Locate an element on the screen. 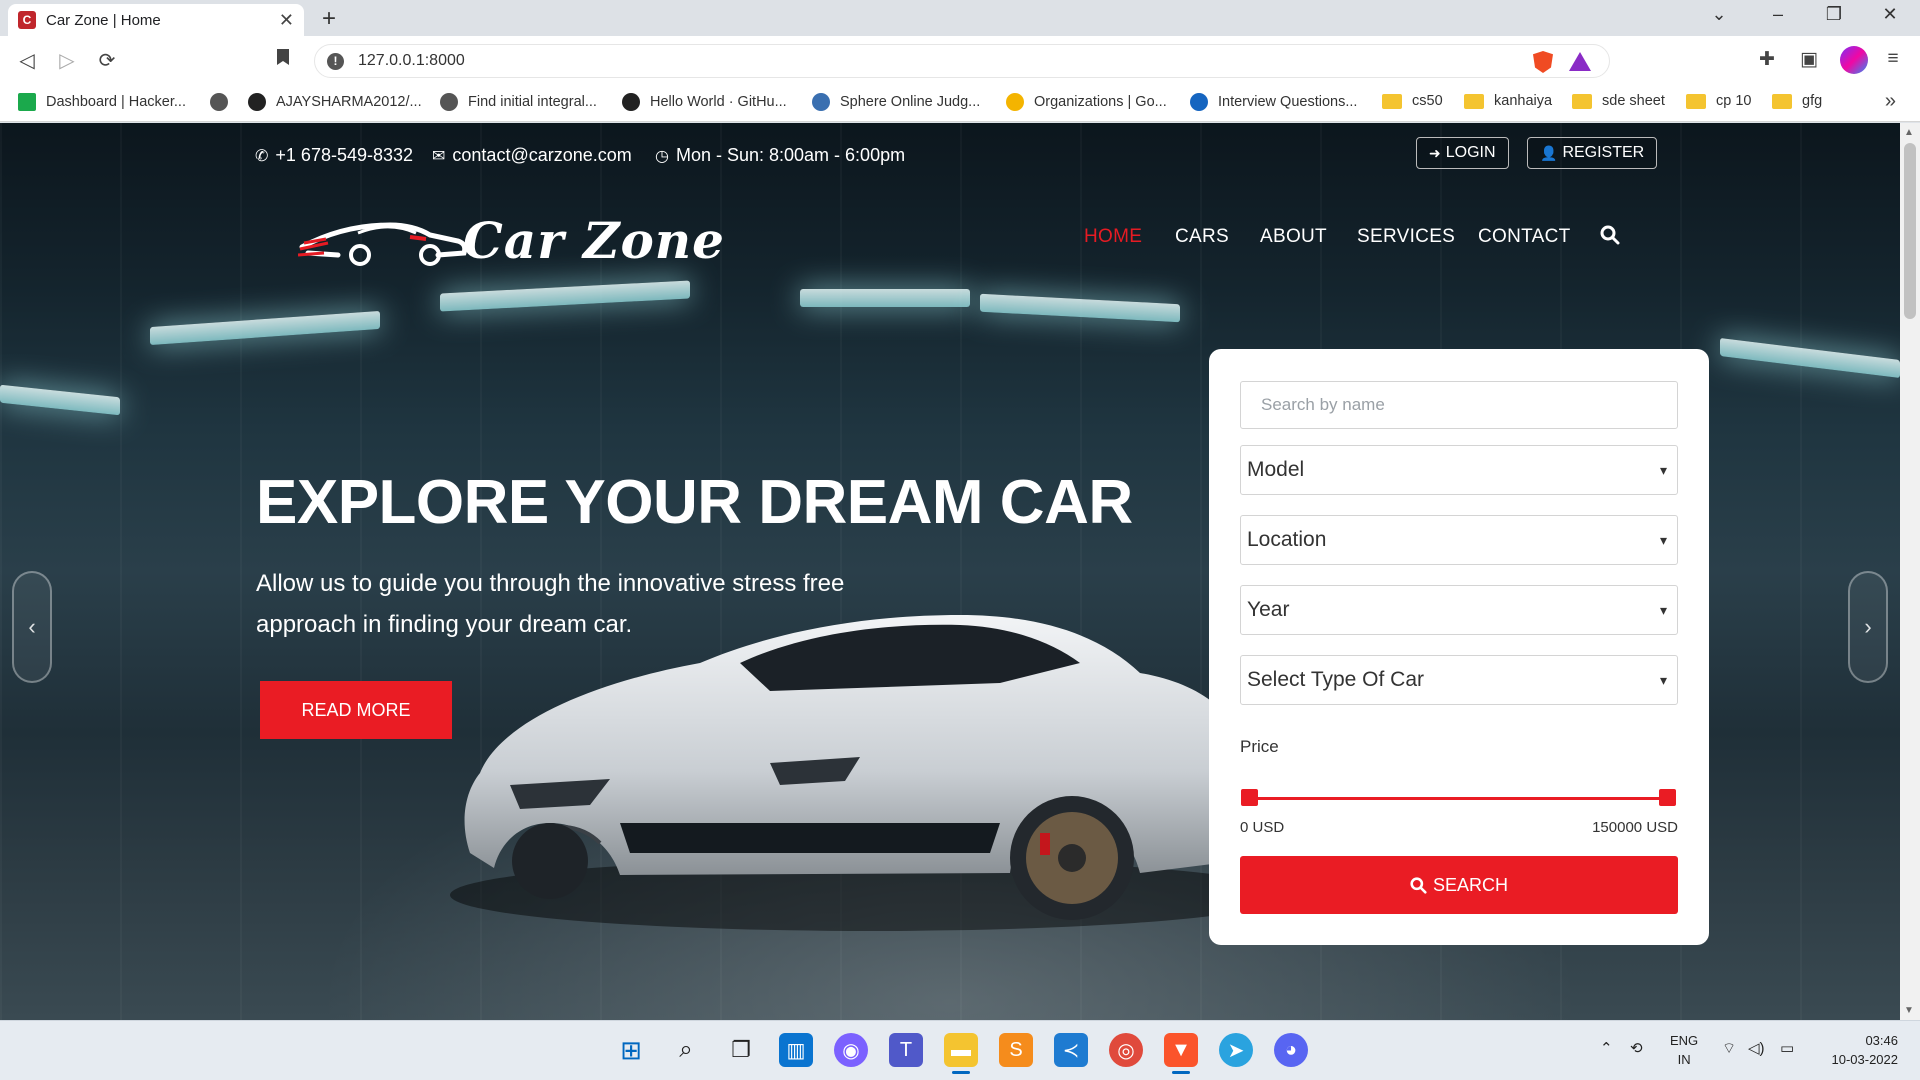 The height and width of the screenshot is (1080, 1920). hero-title: EXPLORE YOUR DREAM CAR is located at coordinates (694, 502).